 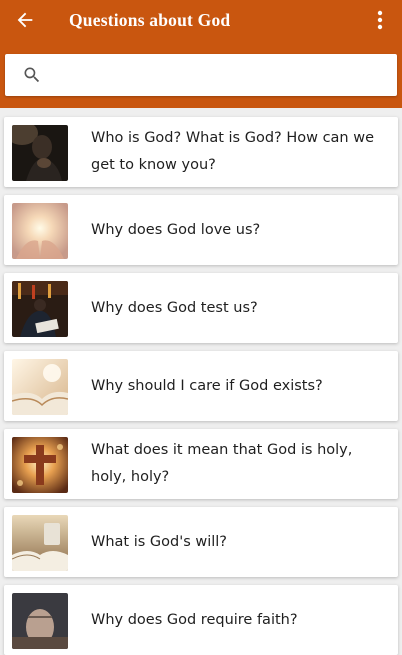 I want to click on search-icon, so click(x=32, y=75).